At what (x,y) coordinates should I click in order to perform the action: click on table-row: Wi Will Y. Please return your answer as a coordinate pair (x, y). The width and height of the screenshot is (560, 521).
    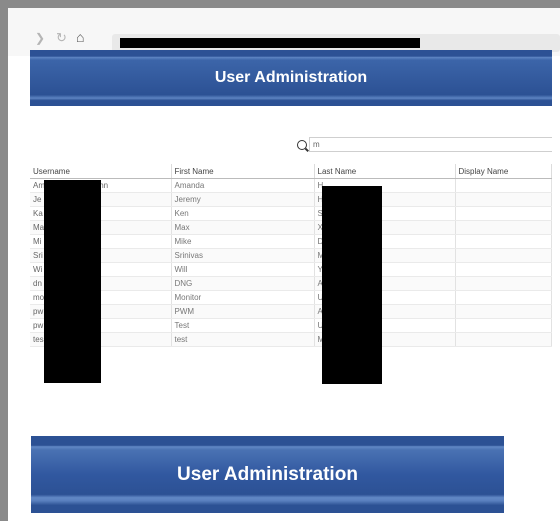
    Looking at the image, I should click on (291, 269).